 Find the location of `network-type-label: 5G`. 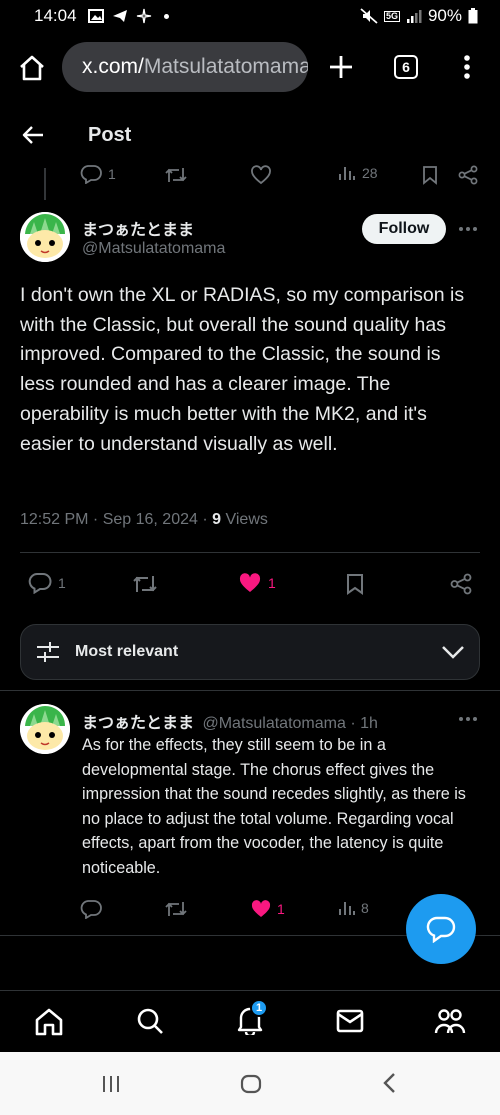

network-type-label: 5G is located at coordinates (391, 16).